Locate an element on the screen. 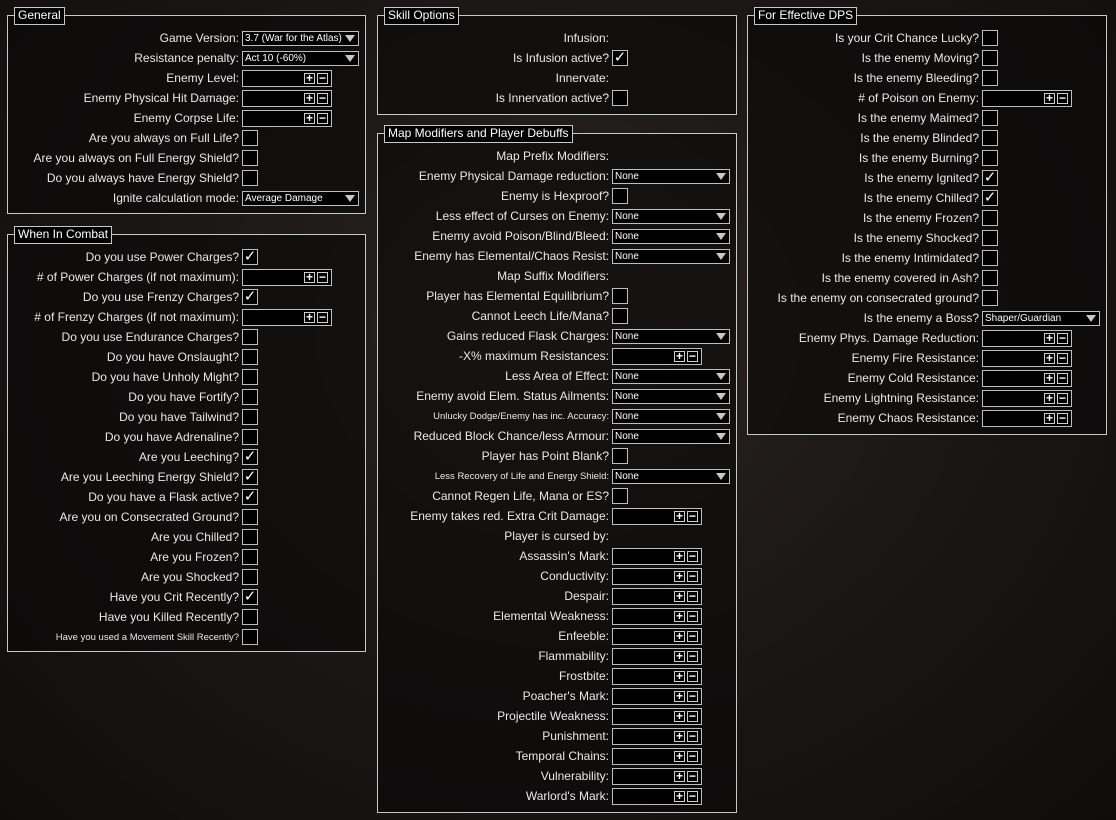 Image resolution: width=1116 pixels, height=820 pixels. is-the-enemy-frozen-checkbox is located at coordinates (990, 218).